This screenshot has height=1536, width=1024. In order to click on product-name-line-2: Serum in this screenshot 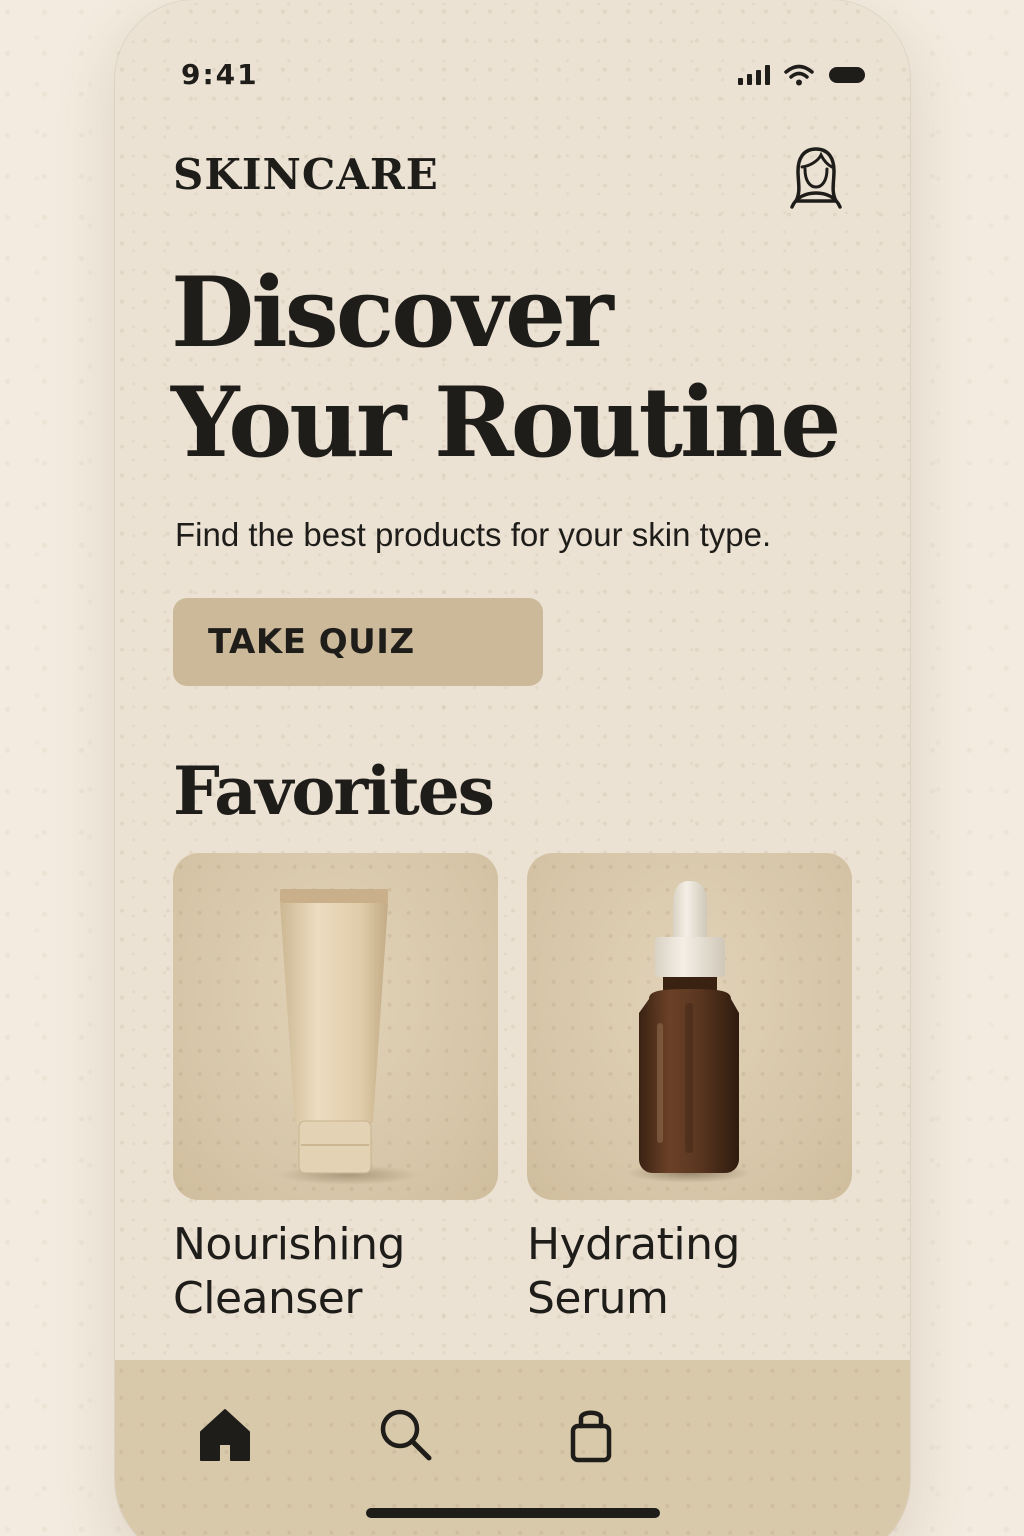, I will do `click(598, 1298)`.